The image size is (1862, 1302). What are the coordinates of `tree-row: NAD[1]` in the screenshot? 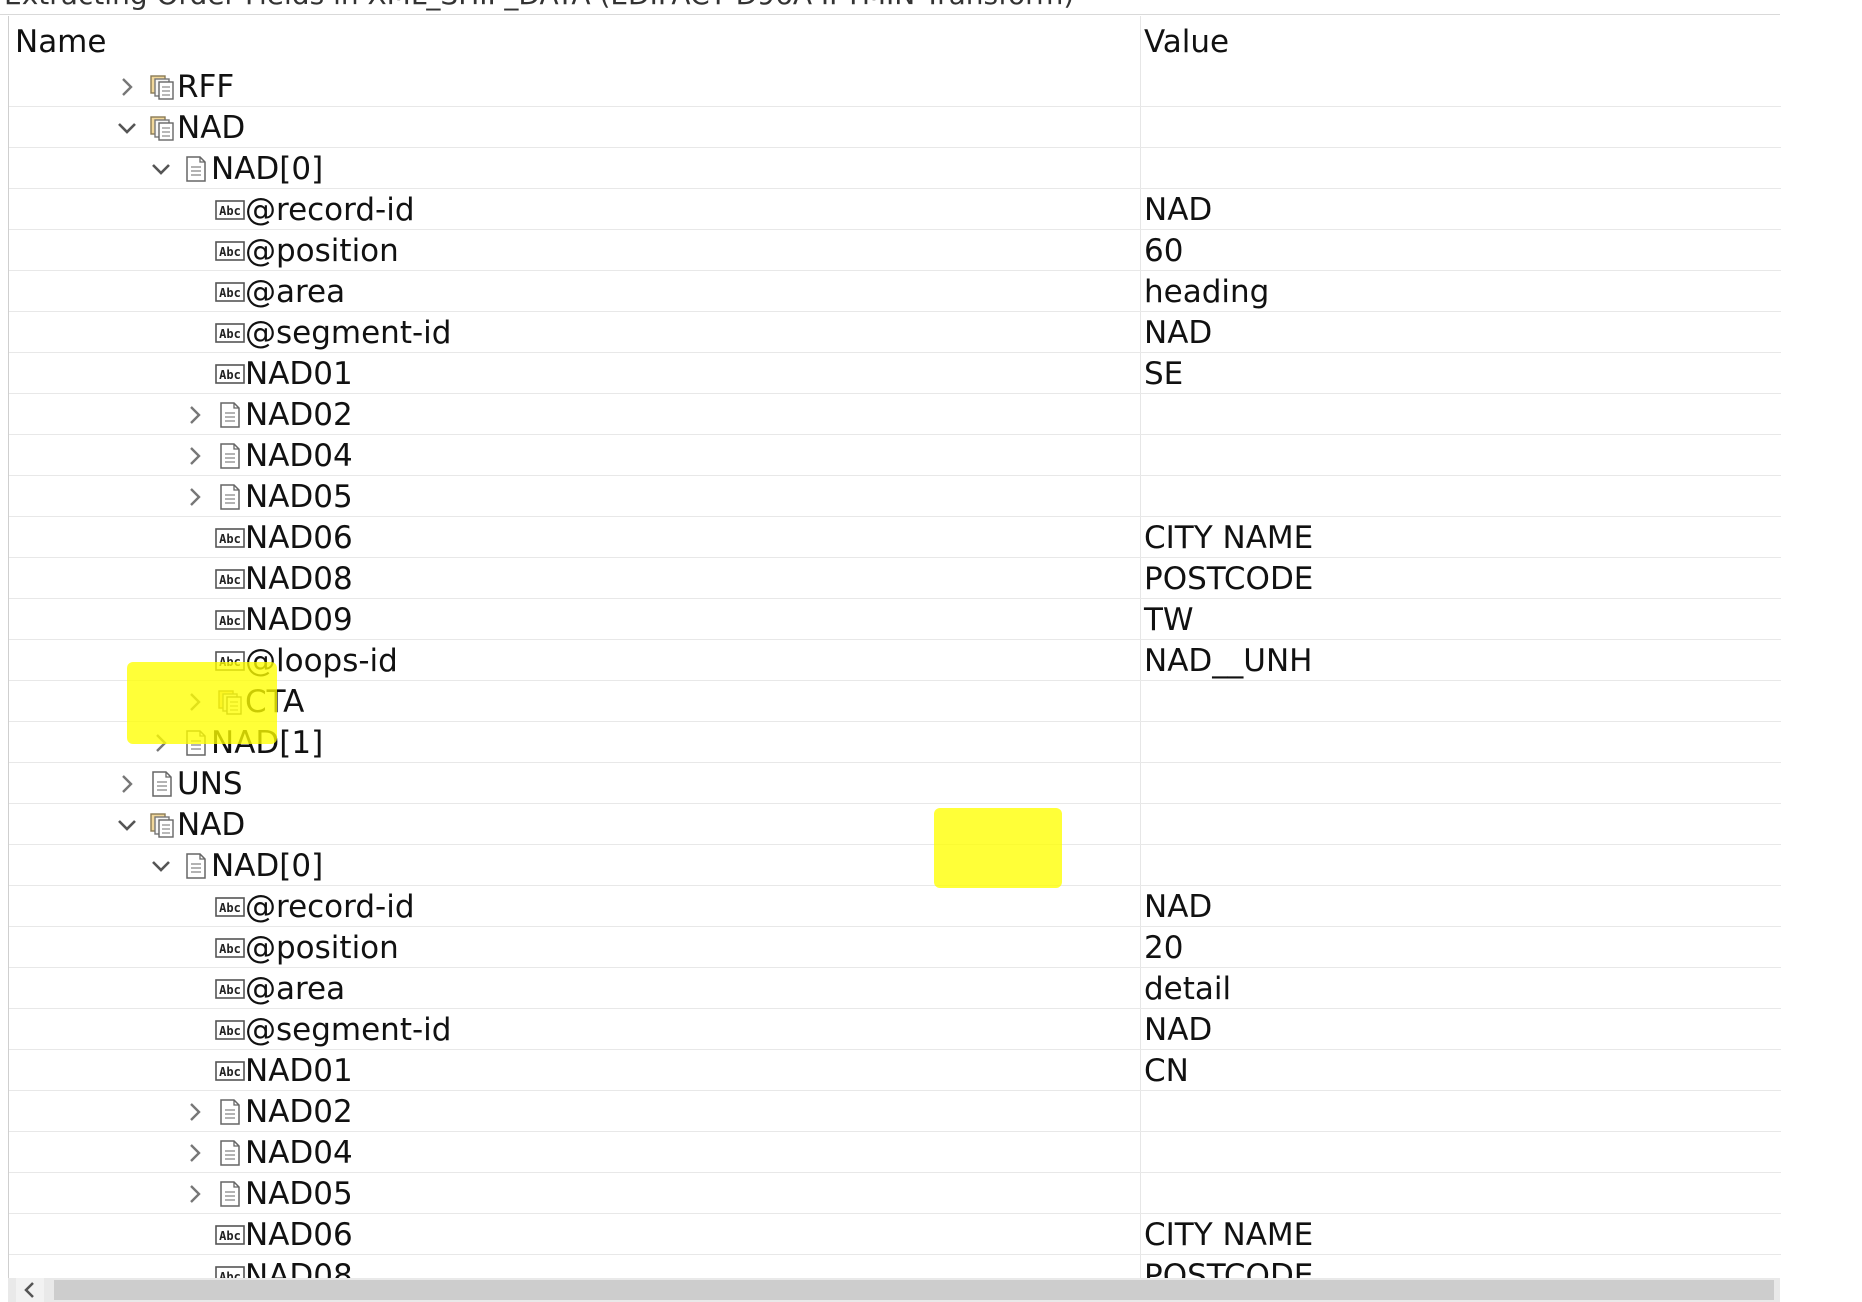 It's located at (895, 742).